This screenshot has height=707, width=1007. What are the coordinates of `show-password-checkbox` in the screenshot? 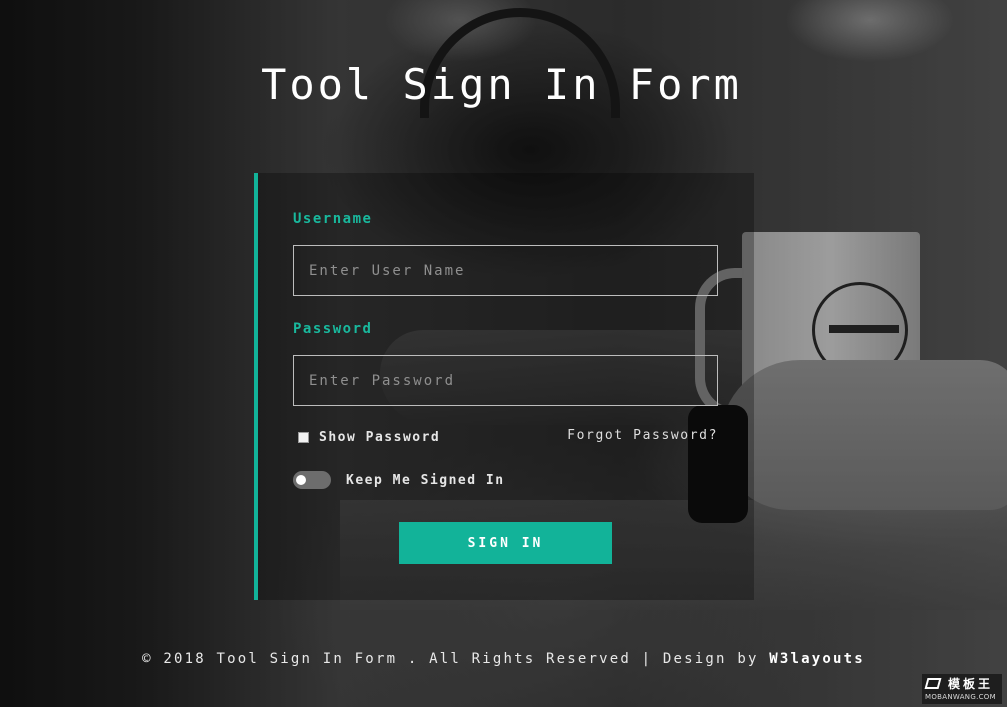 It's located at (303, 437).